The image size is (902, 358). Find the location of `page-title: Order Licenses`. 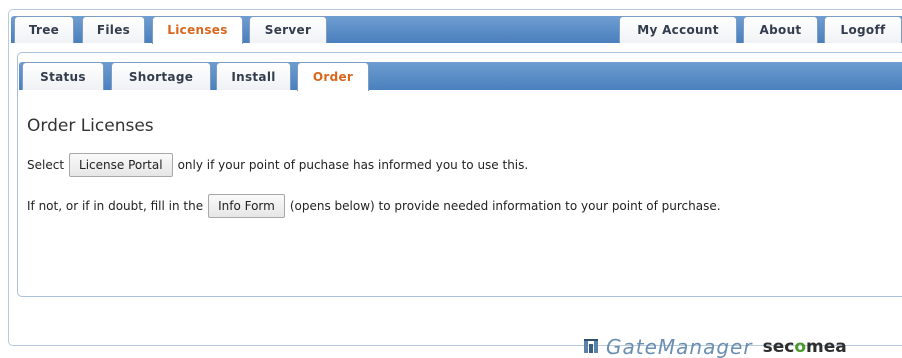

page-title: Order Licenses is located at coordinates (90, 126).